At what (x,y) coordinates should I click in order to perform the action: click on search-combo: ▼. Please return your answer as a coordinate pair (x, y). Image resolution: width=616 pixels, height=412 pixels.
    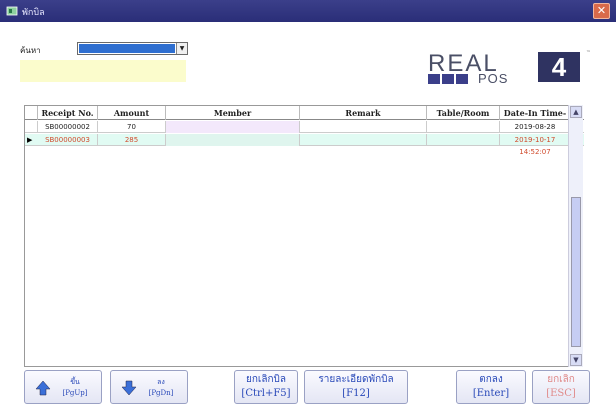
    Looking at the image, I should click on (132, 48).